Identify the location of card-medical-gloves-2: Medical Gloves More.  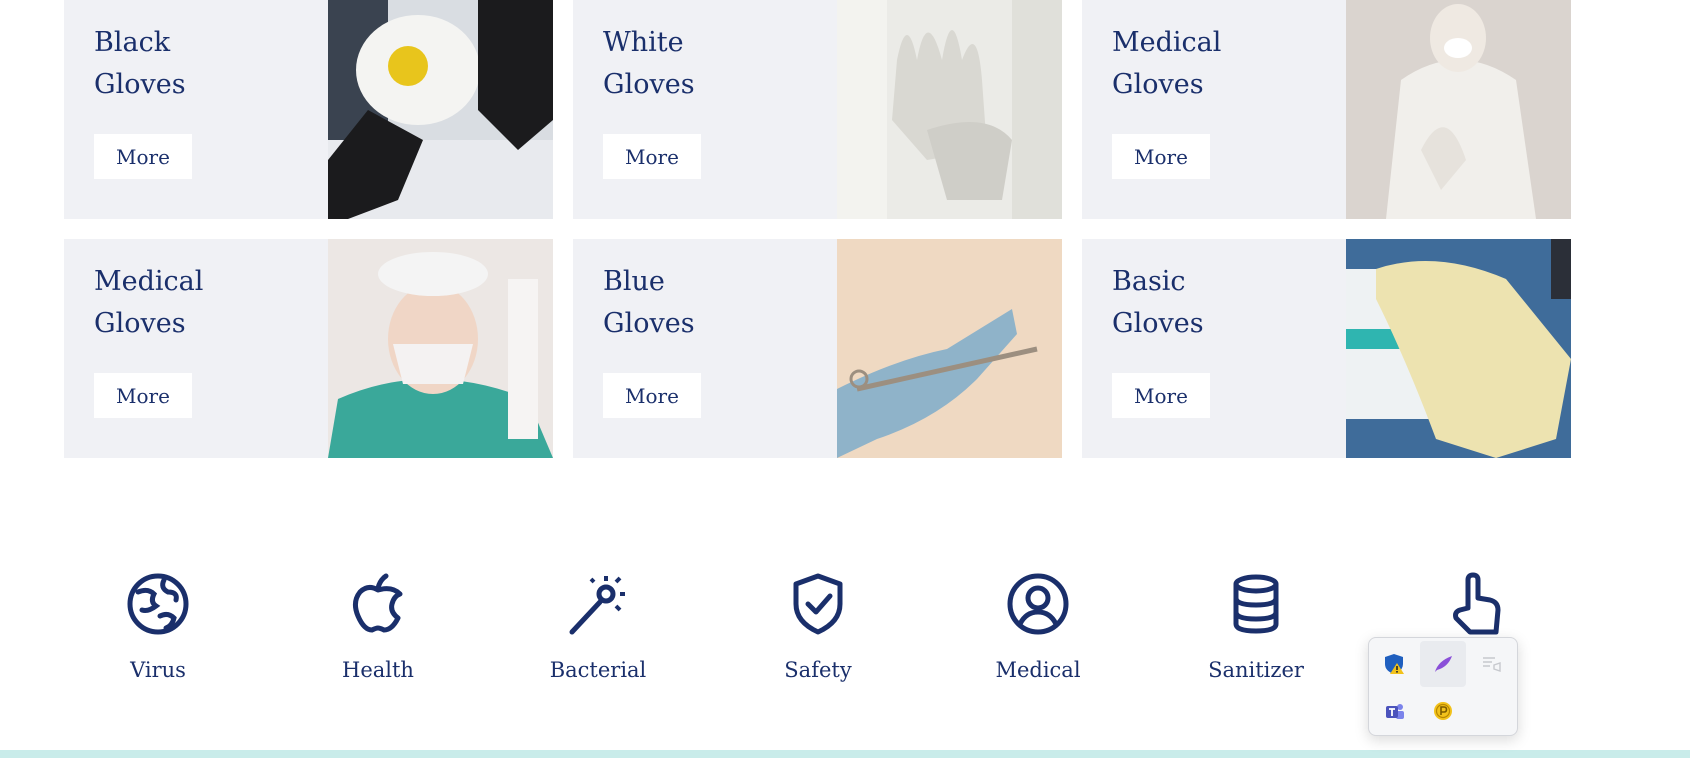
(308, 348).